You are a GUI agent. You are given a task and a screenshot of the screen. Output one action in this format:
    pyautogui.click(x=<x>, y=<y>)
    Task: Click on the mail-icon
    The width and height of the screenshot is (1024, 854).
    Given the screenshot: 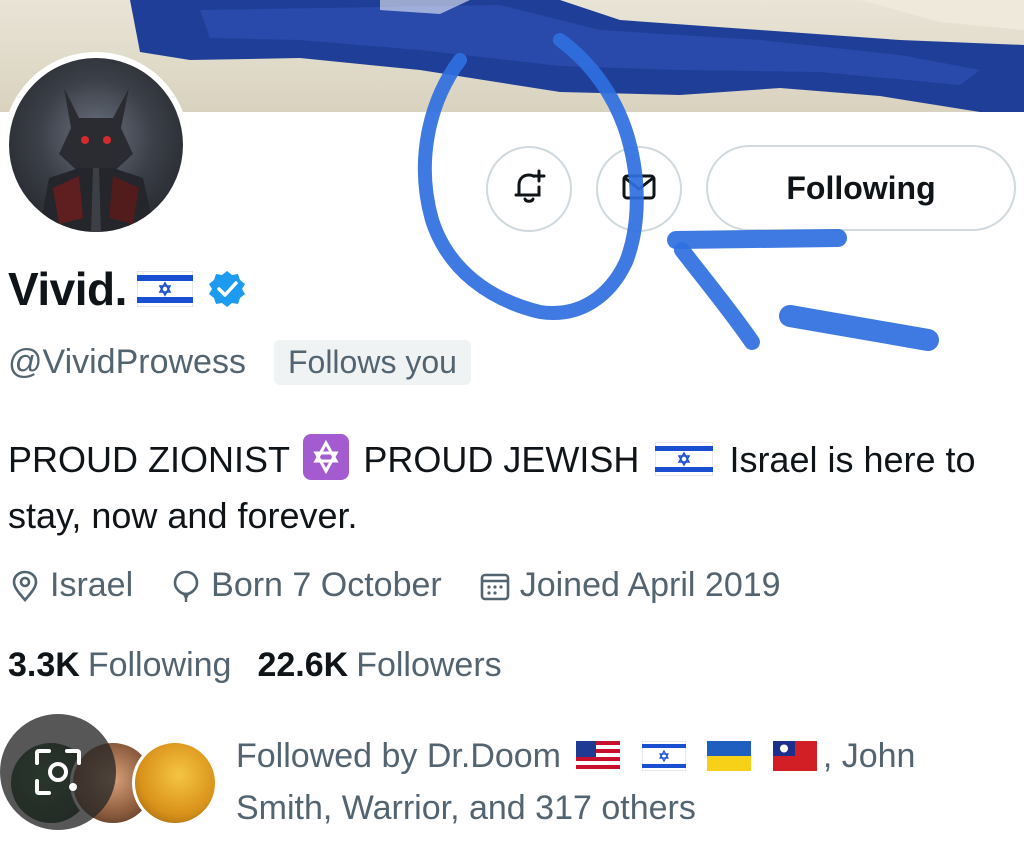 What is the action you would take?
    pyautogui.click(x=639, y=189)
    